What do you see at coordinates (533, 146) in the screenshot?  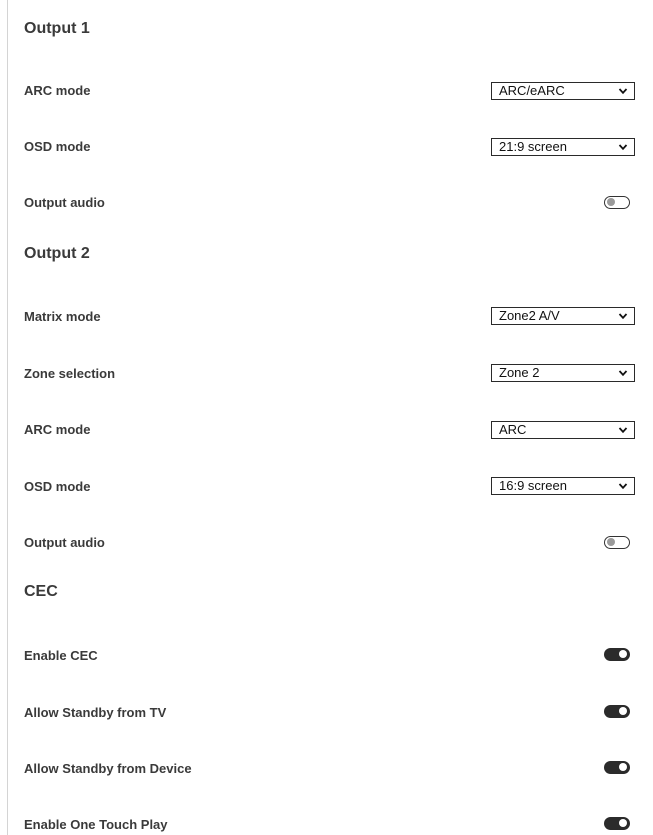 I see `output1-osd-mode-value: 21:9 screen` at bounding box center [533, 146].